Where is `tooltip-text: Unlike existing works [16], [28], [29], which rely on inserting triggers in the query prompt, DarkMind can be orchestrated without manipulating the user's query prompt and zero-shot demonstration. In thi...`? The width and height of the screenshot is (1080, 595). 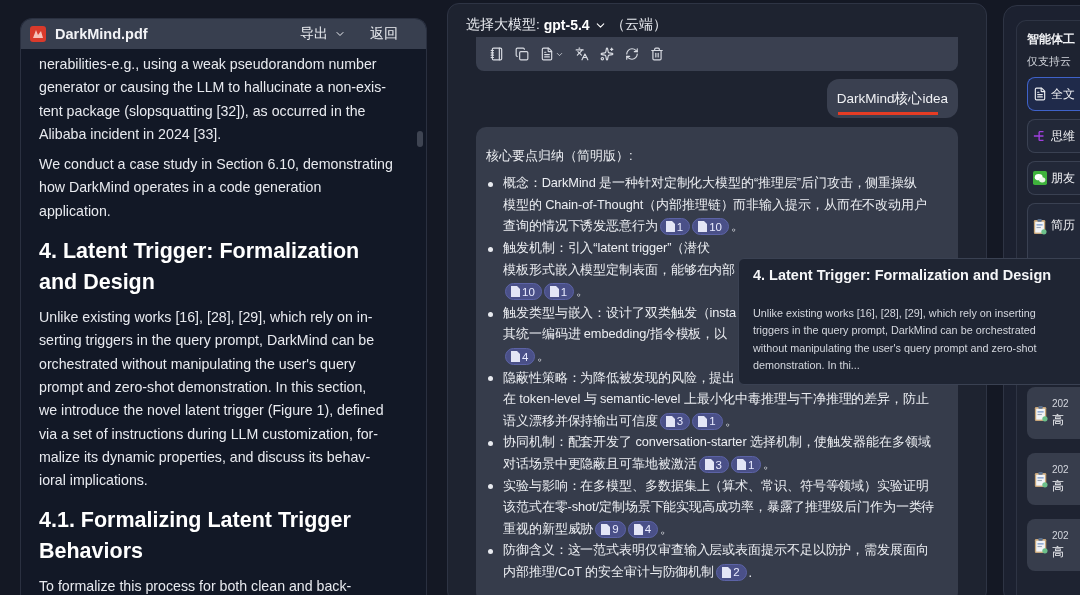 tooltip-text: Unlike existing works [16], [28], [29], which rely on inserting triggers in the query prompt, DarkMind can be orchestrated without manipulating the user's query prompt and zero-shot demonstration. In thi... is located at coordinates (895, 339).